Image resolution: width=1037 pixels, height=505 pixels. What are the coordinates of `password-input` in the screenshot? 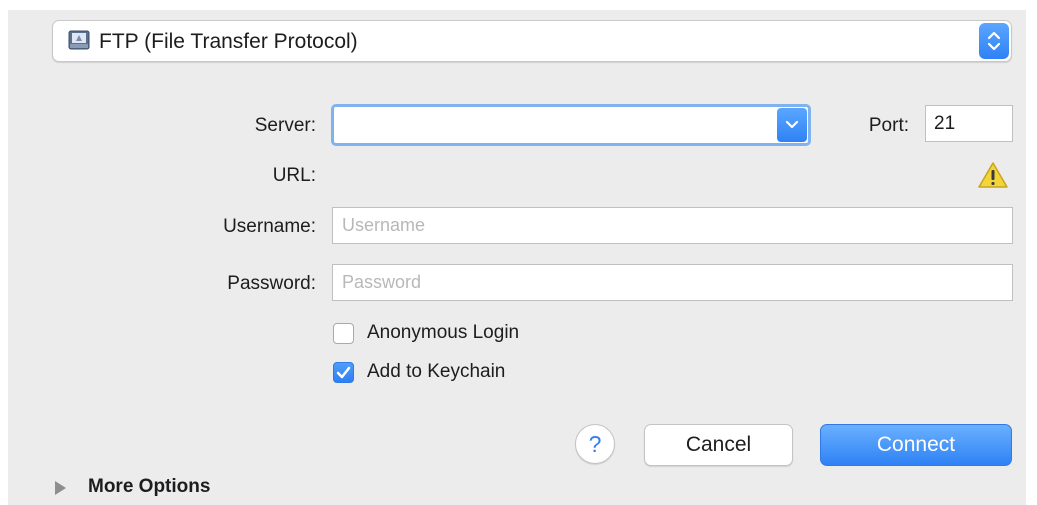 It's located at (672, 282).